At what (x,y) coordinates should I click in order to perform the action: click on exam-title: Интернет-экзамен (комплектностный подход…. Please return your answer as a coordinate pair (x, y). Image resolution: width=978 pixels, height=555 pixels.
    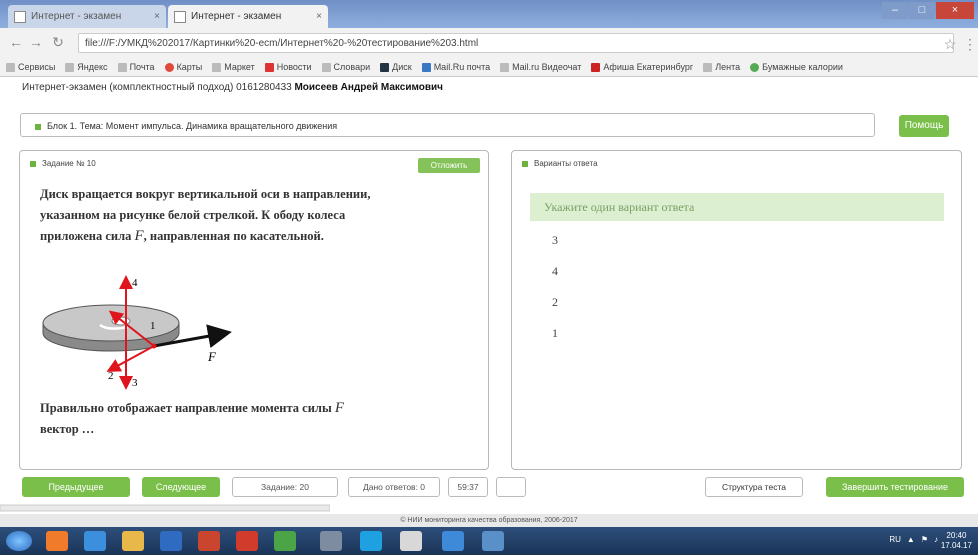
    Looking at the image, I should click on (157, 87).